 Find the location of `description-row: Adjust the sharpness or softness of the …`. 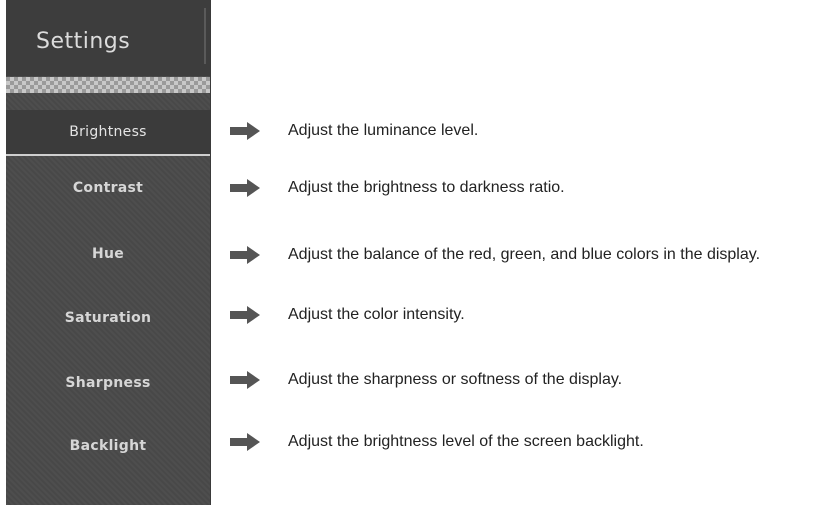

description-row: Adjust the sharpness or softness of the … is located at coordinates (426, 380).